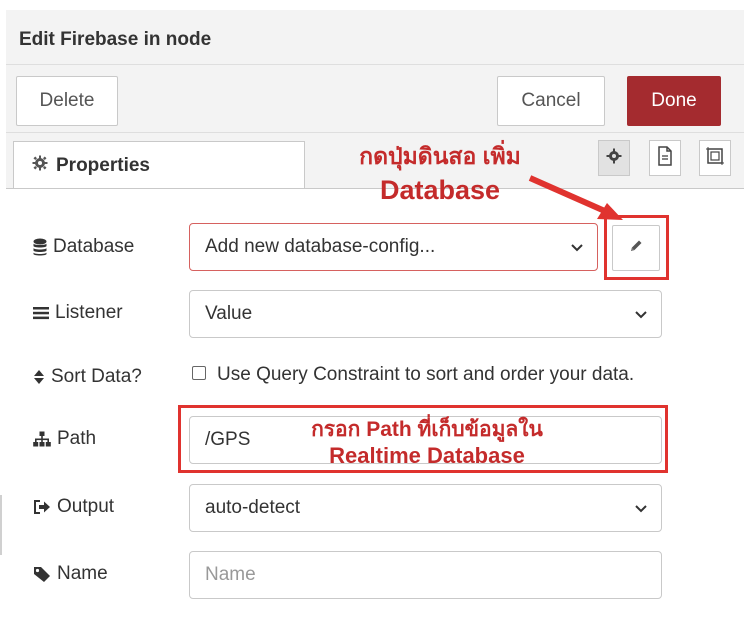 This screenshot has width=744, height=621. What do you see at coordinates (1, 525) in the screenshot?
I see `left-edge-line` at bounding box center [1, 525].